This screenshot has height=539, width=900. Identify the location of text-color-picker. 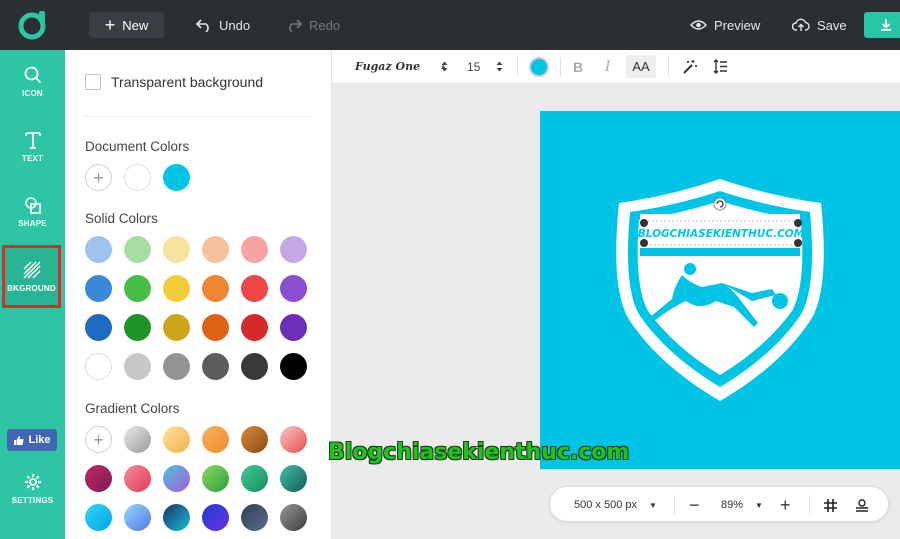
(539, 67).